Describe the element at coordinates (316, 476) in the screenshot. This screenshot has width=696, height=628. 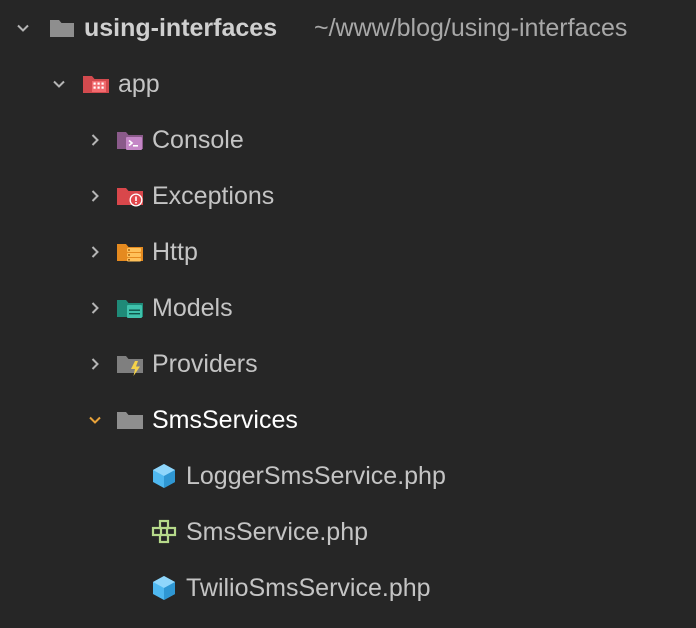
I see `tree-file-label: LoggerSmsService.php` at that location.